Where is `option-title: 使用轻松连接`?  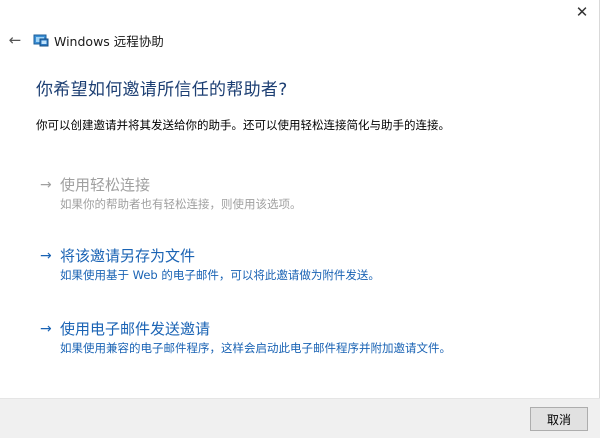 option-title: 使用轻松连接 is located at coordinates (105, 185).